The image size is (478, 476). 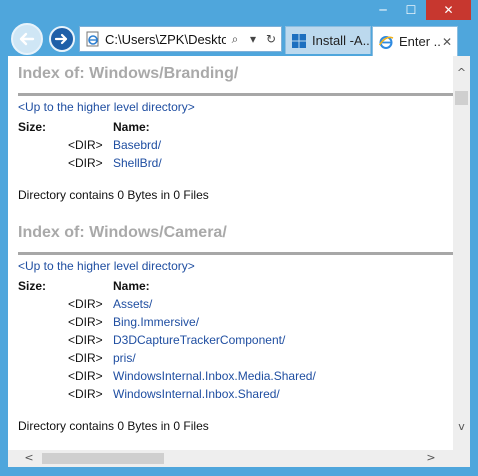 What do you see at coordinates (235, 39) in the screenshot?
I see `search-icon: ⌕` at bounding box center [235, 39].